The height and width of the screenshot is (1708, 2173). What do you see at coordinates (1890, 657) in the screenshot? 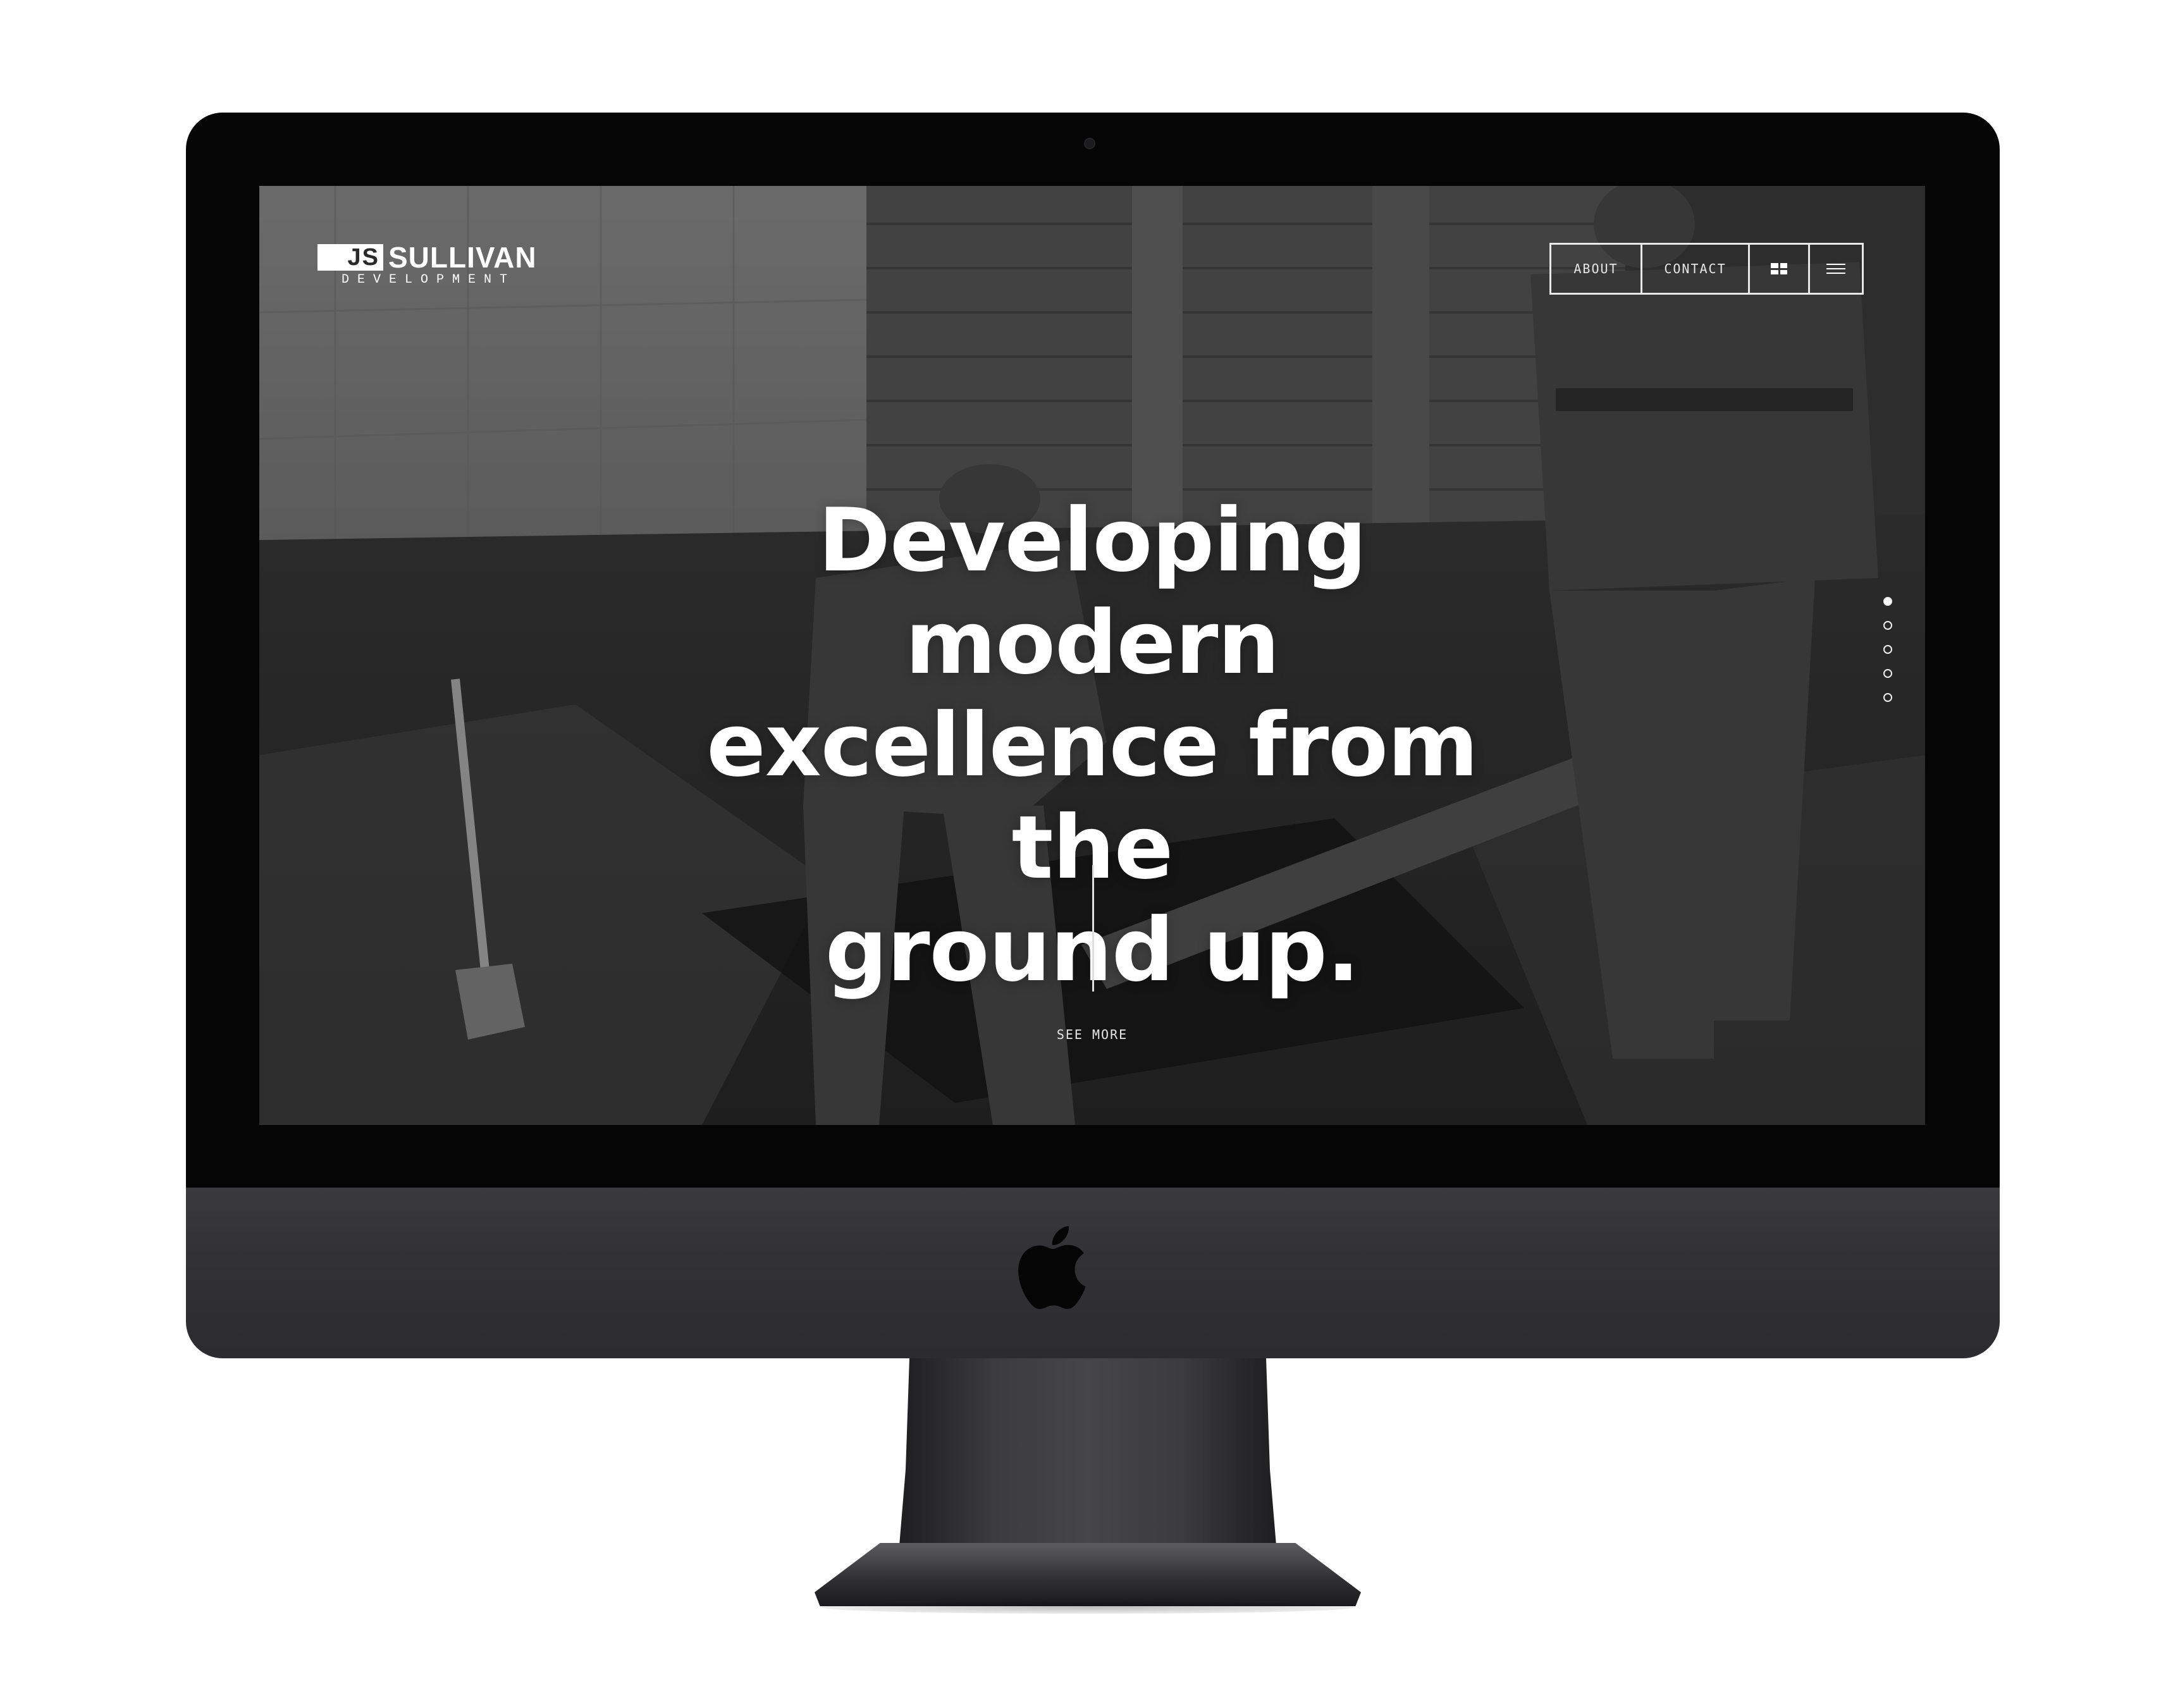
I see `slide-pagination` at bounding box center [1890, 657].